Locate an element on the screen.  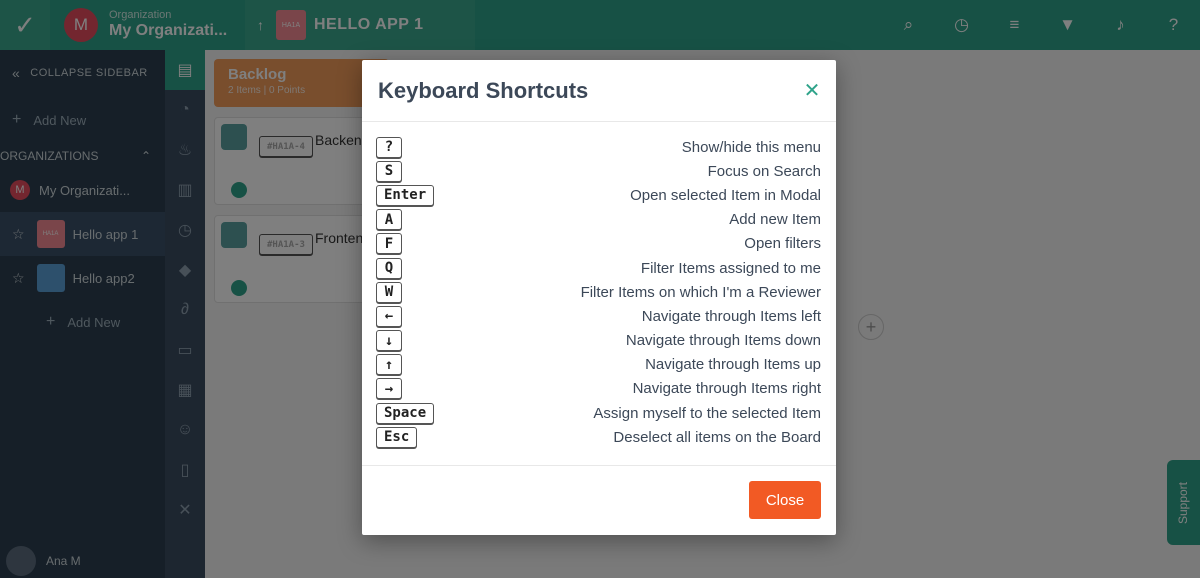
shortcut-row: → Navigate through Items right is located at coordinates (598, 389).